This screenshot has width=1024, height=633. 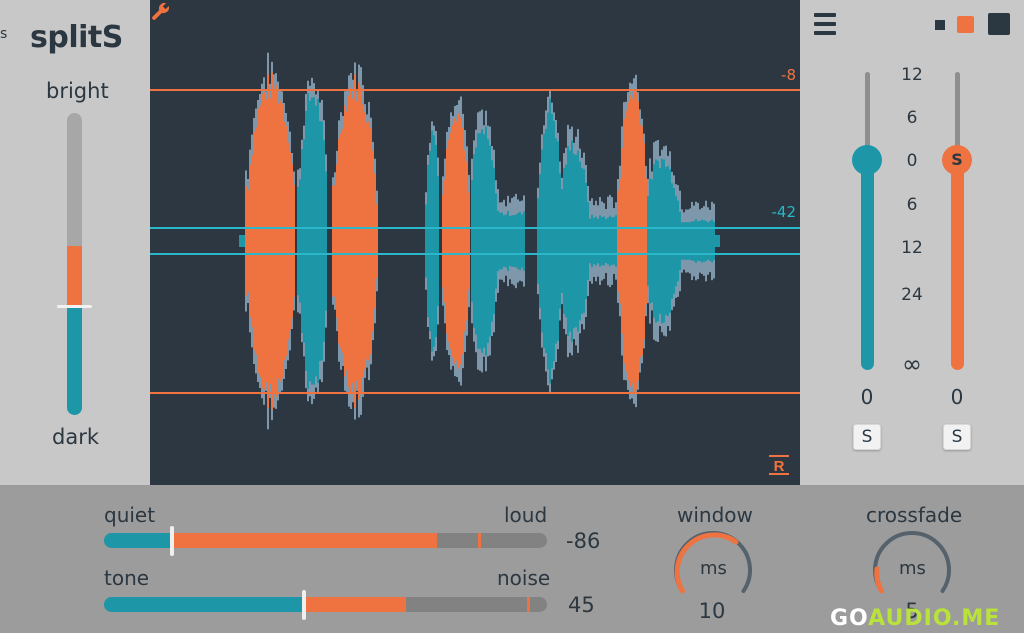 I want to click on crossfade-unit: ms, so click(x=912, y=568).